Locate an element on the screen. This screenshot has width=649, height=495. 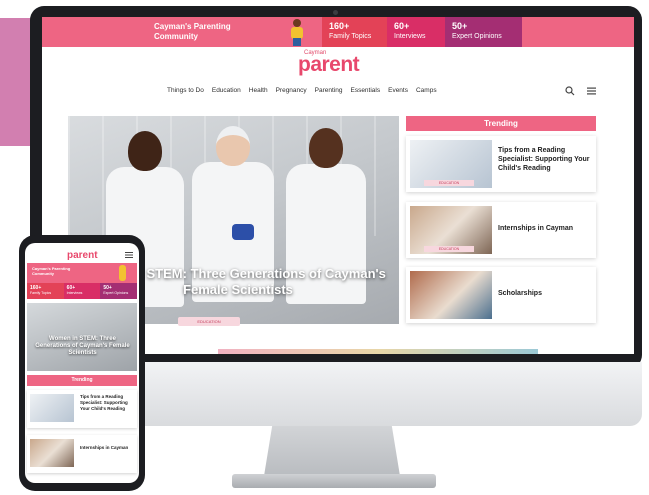
child-legs is located at coordinates (297, 42).